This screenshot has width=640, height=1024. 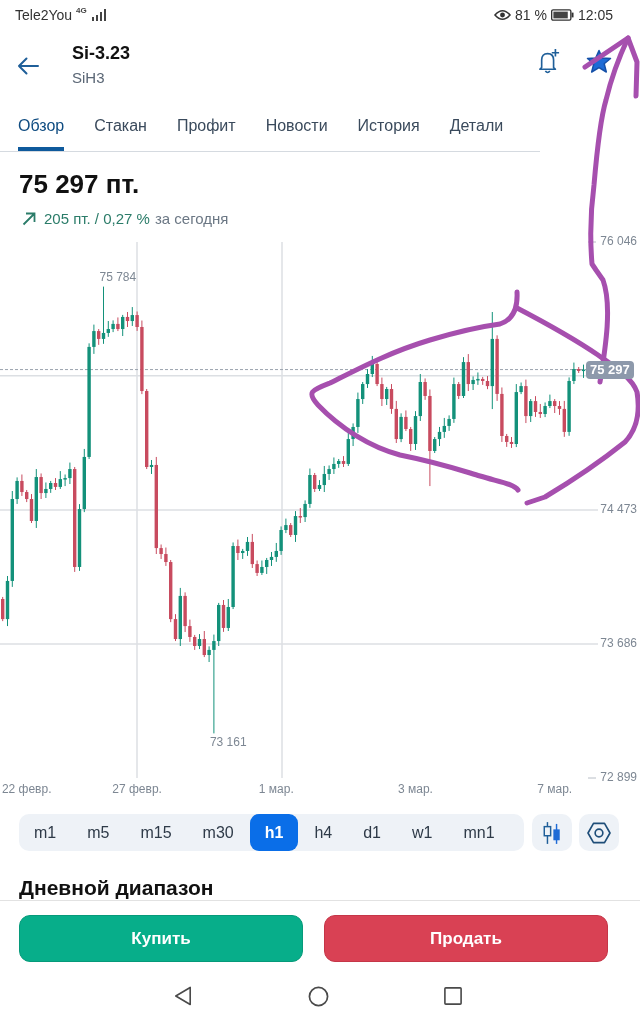 What do you see at coordinates (26, 789) in the screenshot?
I see `date-axis-label: 22 февр.` at bounding box center [26, 789].